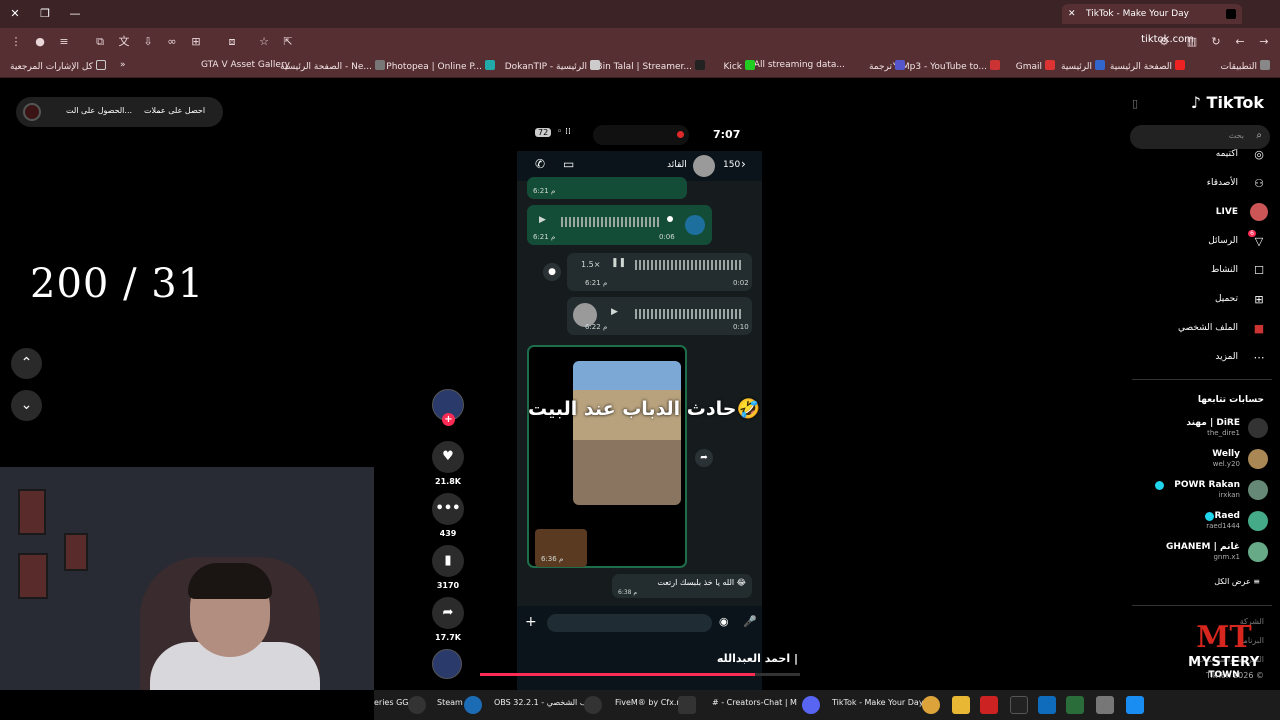 This screenshot has height=720, width=1280. Describe the element at coordinates (75, 14) in the screenshot. I see `minimize-window-button: —` at that location.